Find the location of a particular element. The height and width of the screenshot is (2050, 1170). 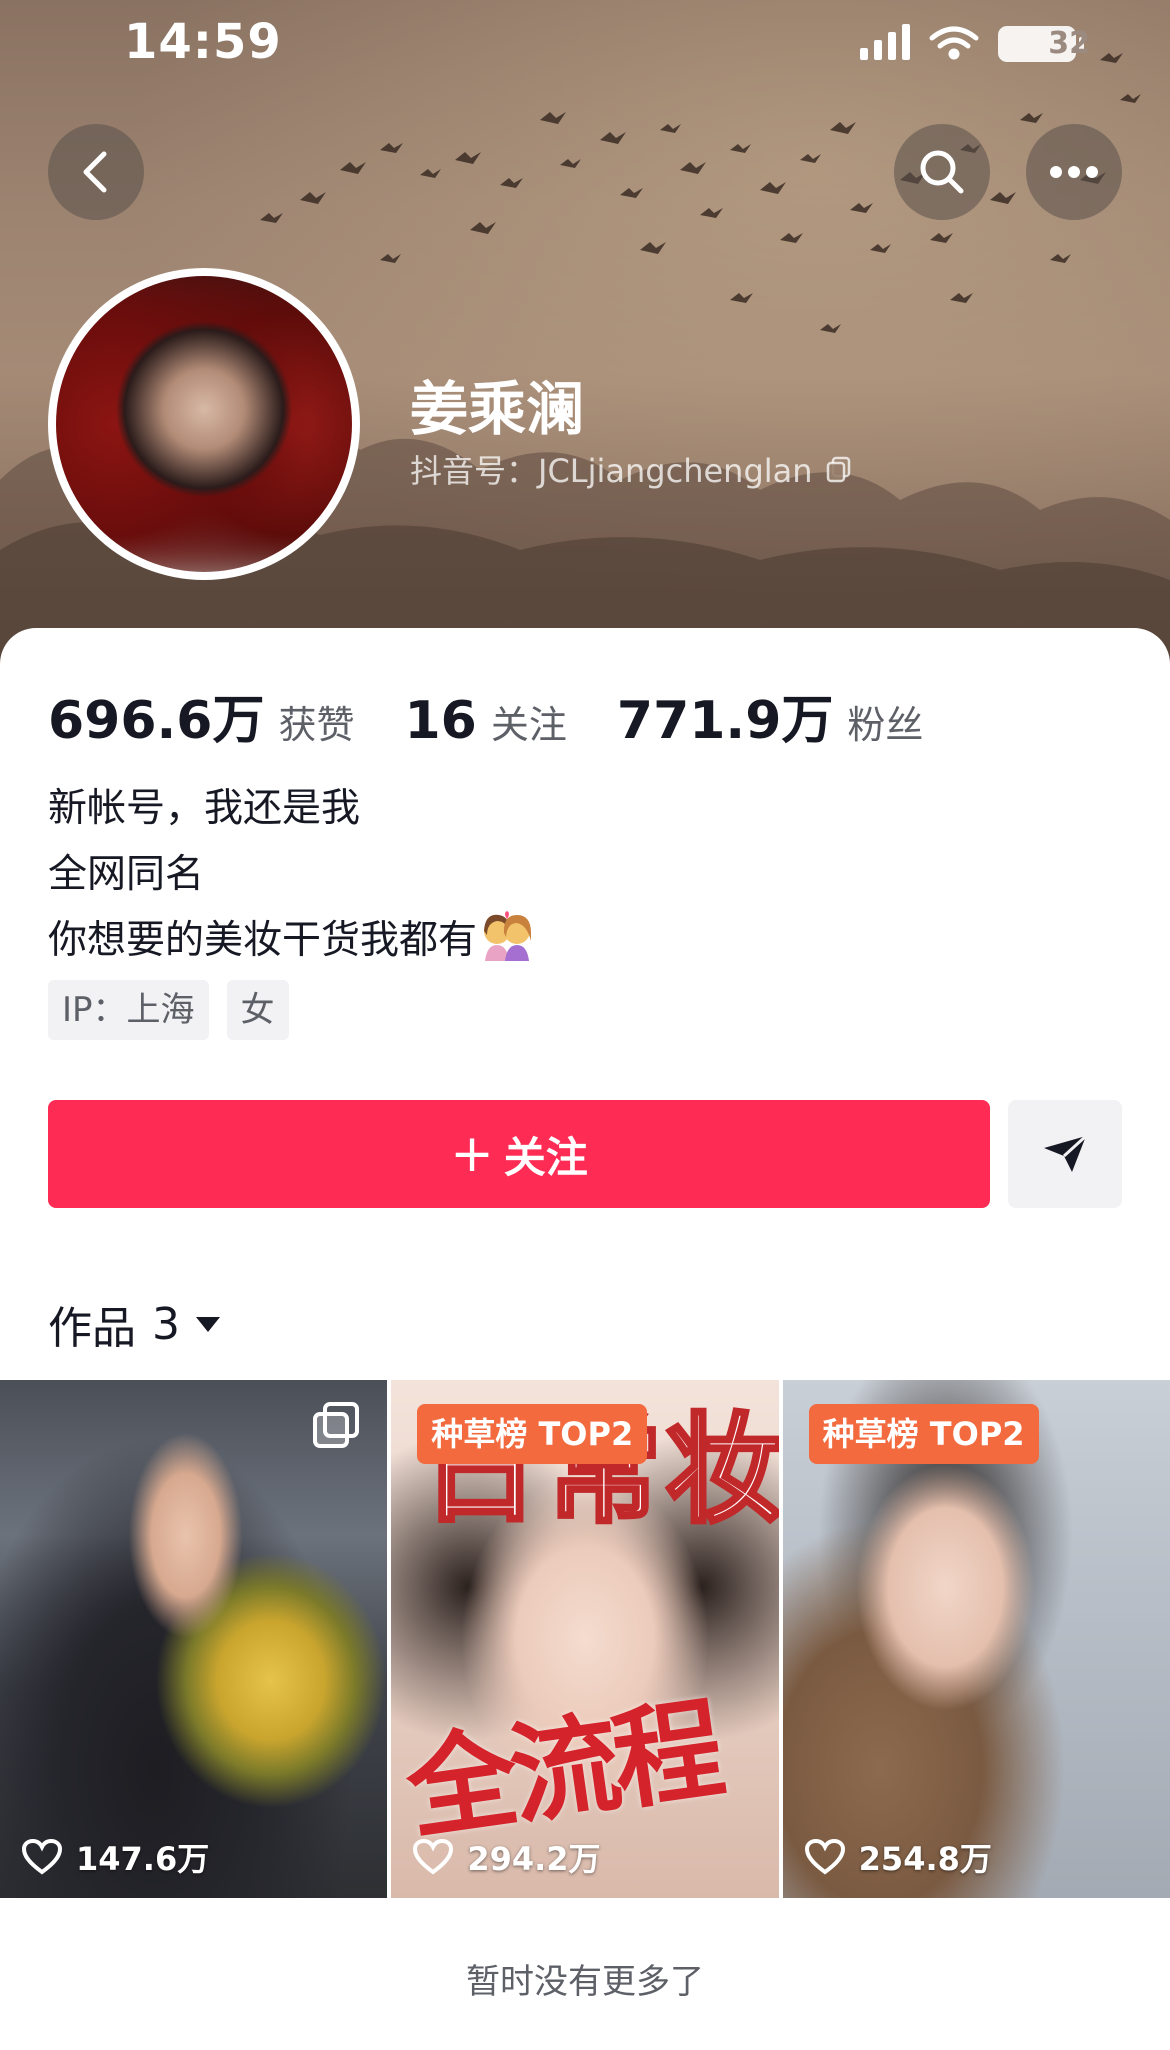

dropdown-icon is located at coordinates (208, 1324).